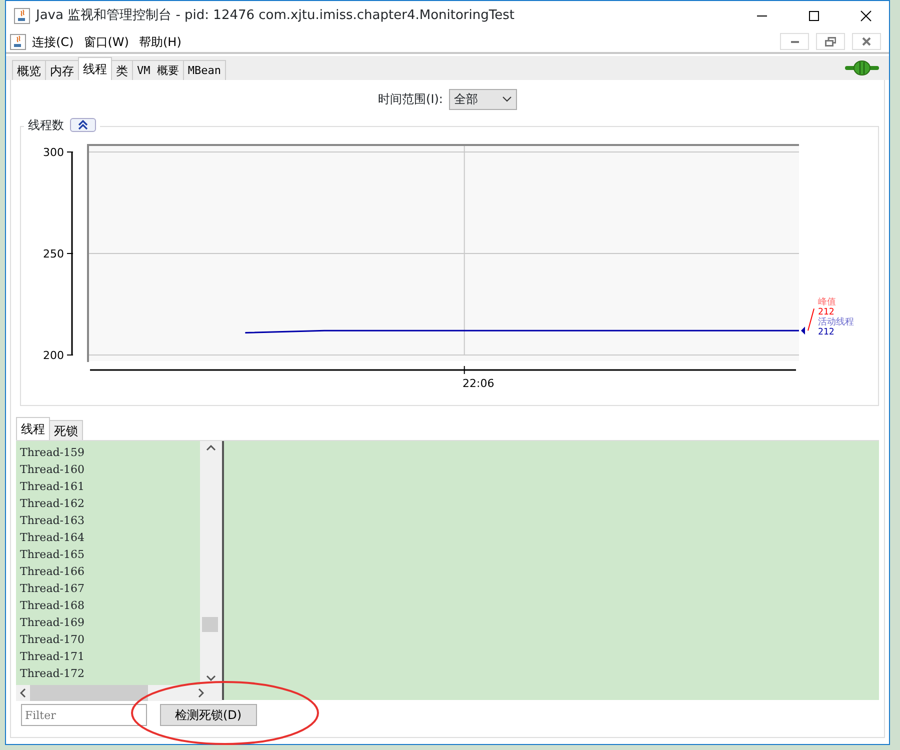 Image resolution: width=900 pixels, height=750 pixels. I want to click on tab: MBean, so click(204, 70).